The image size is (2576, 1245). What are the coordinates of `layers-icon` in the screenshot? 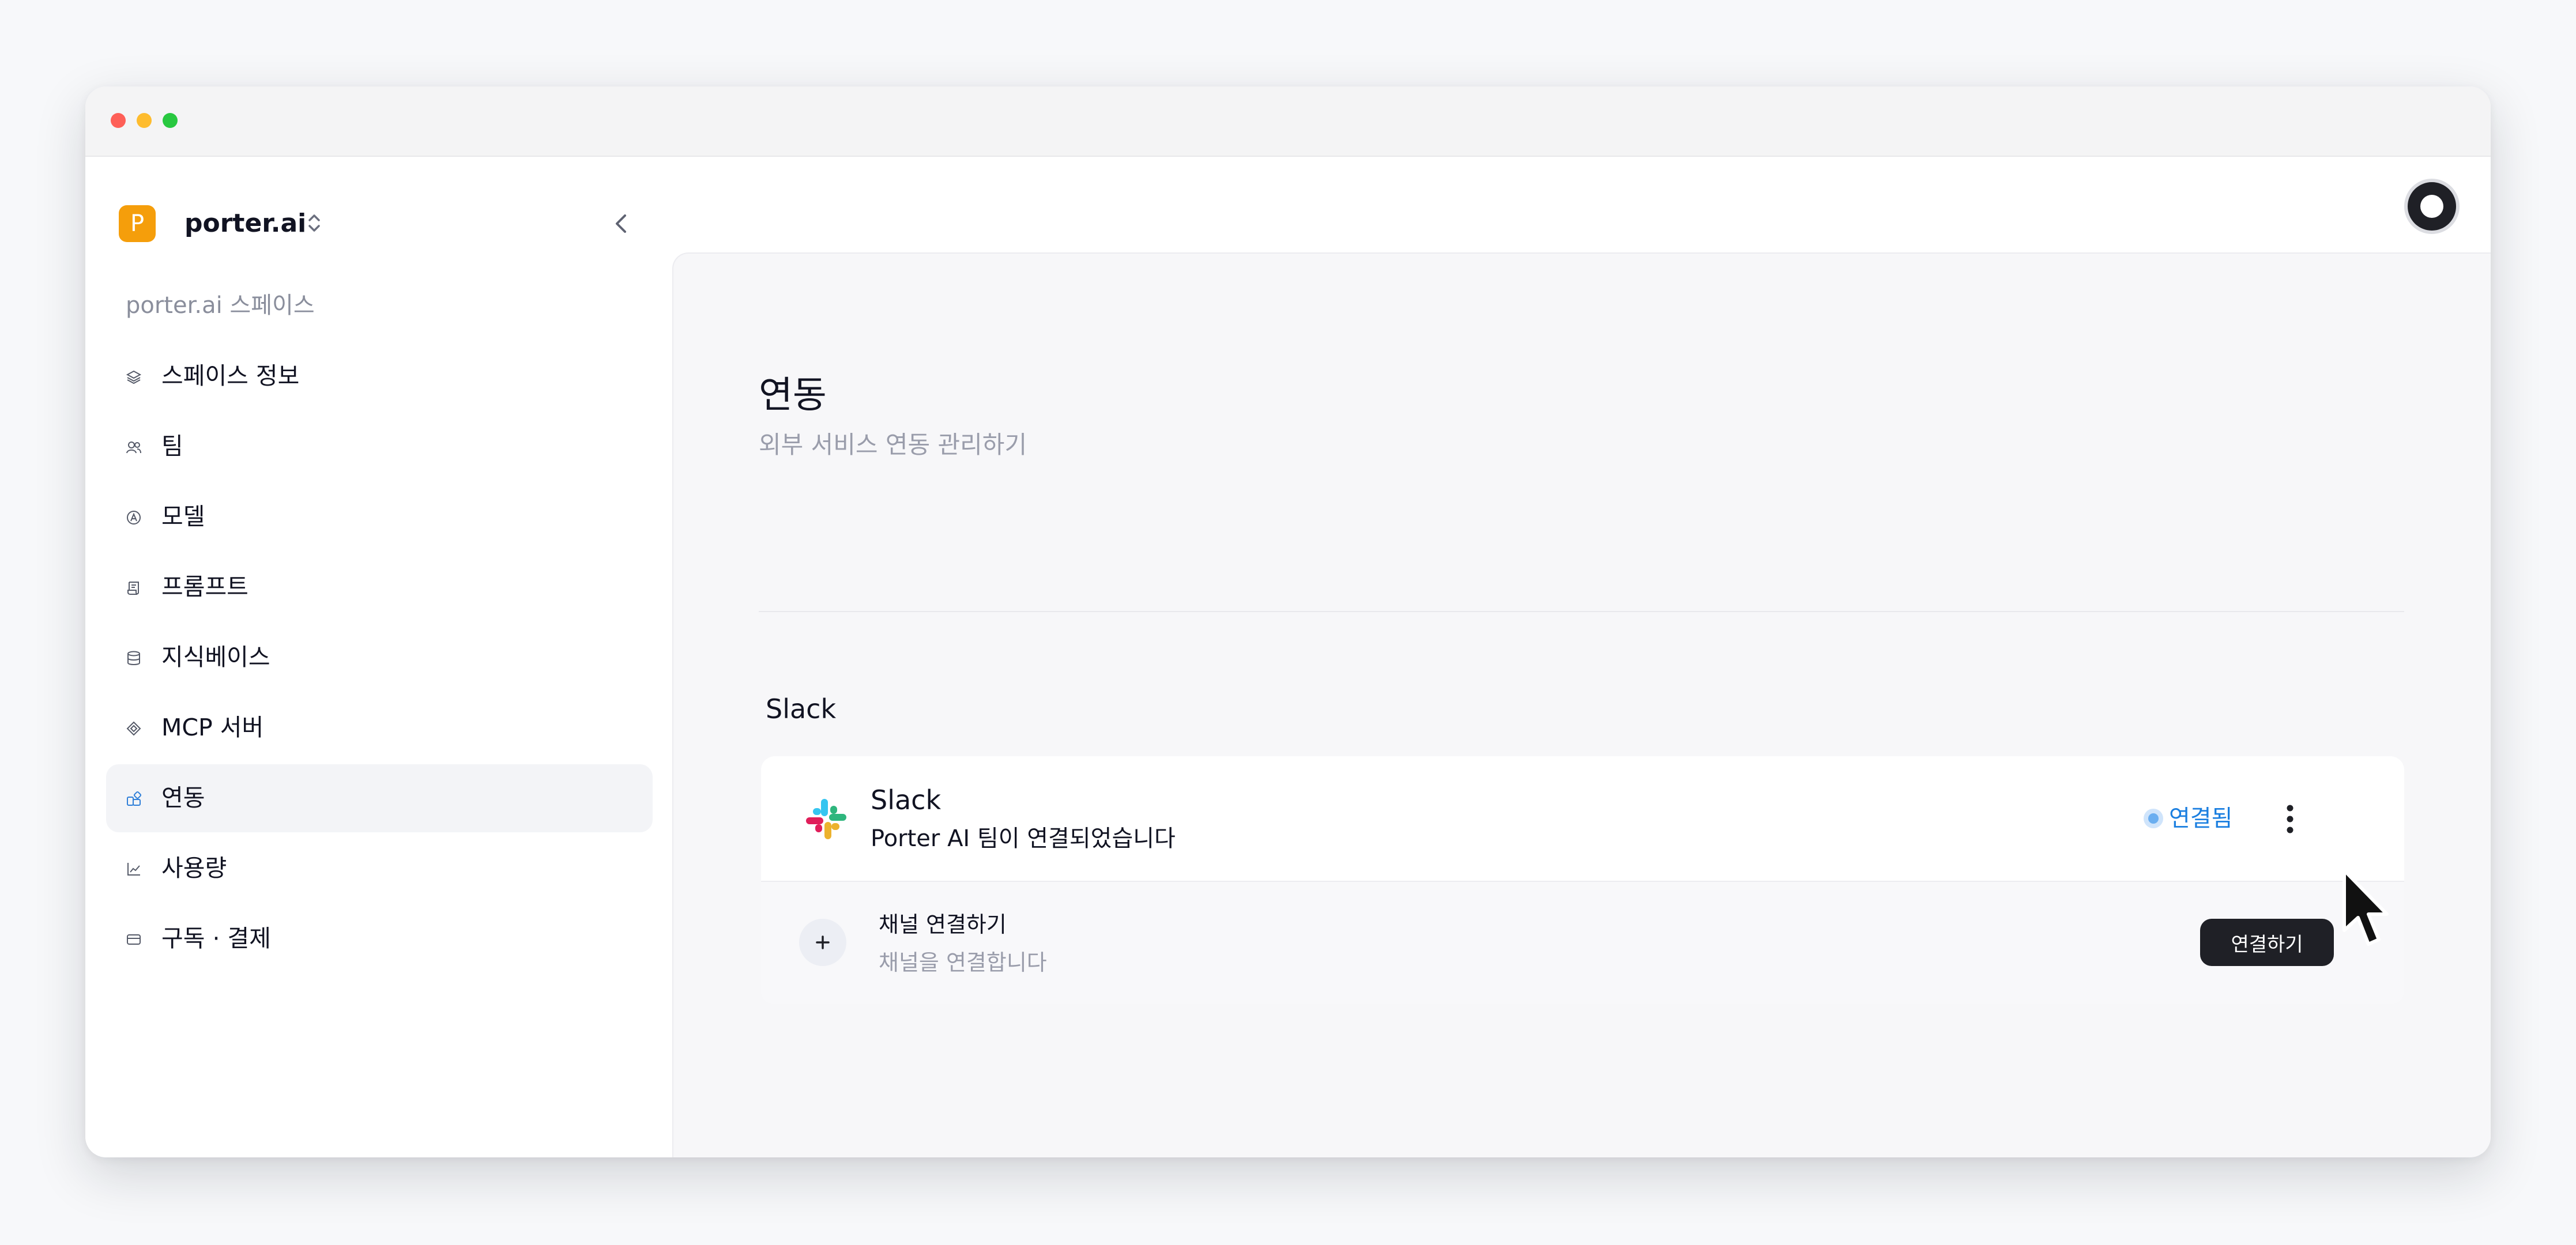 It's located at (134, 377).